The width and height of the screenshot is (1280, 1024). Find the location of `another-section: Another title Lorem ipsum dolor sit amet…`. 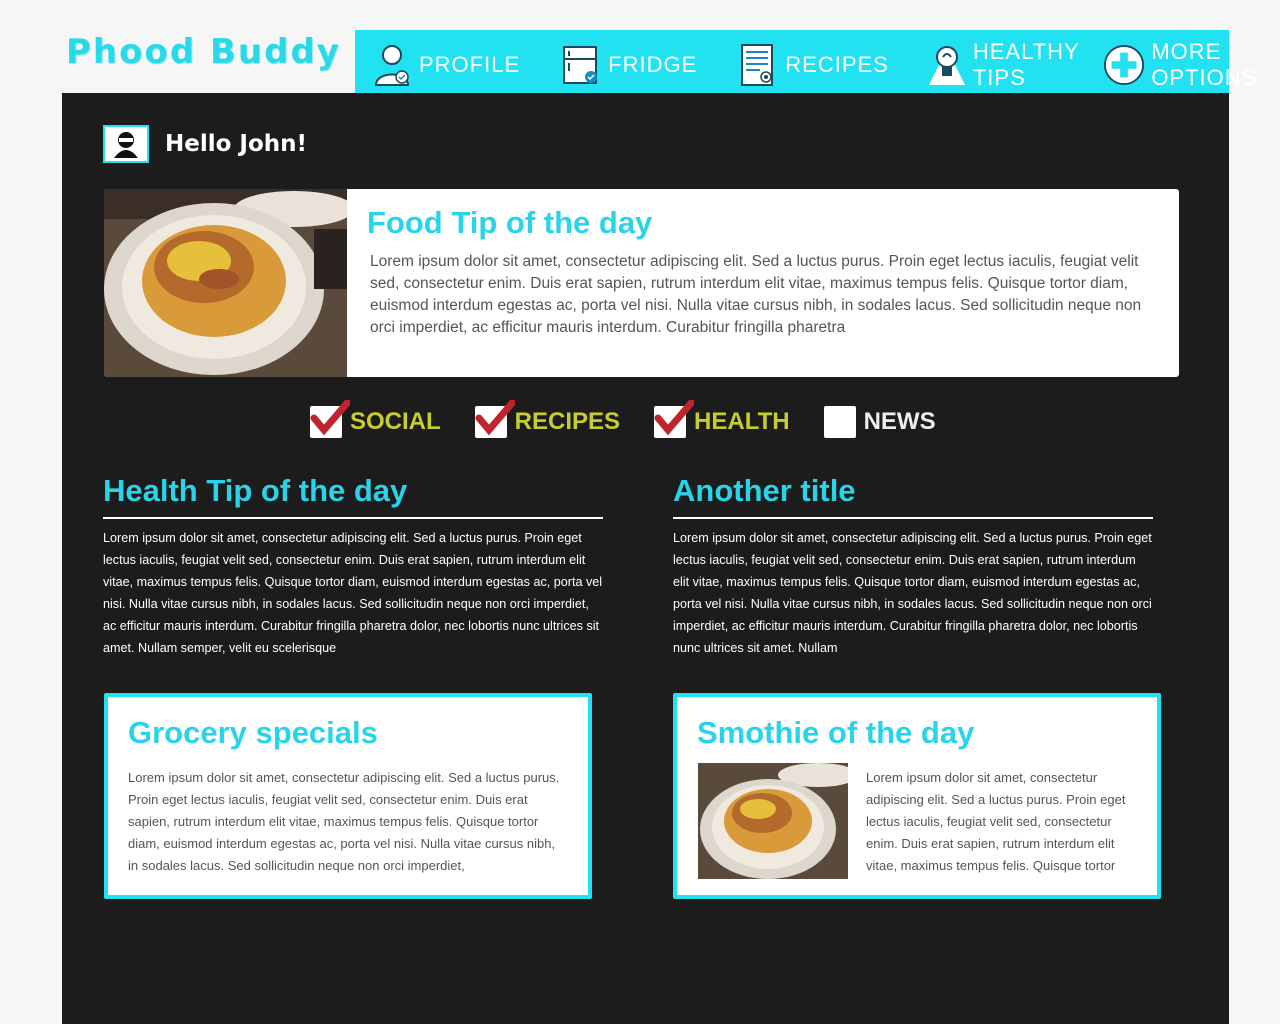

another-section: Another title Lorem ipsum dolor sit amet… is located at coordinates (913, 566).